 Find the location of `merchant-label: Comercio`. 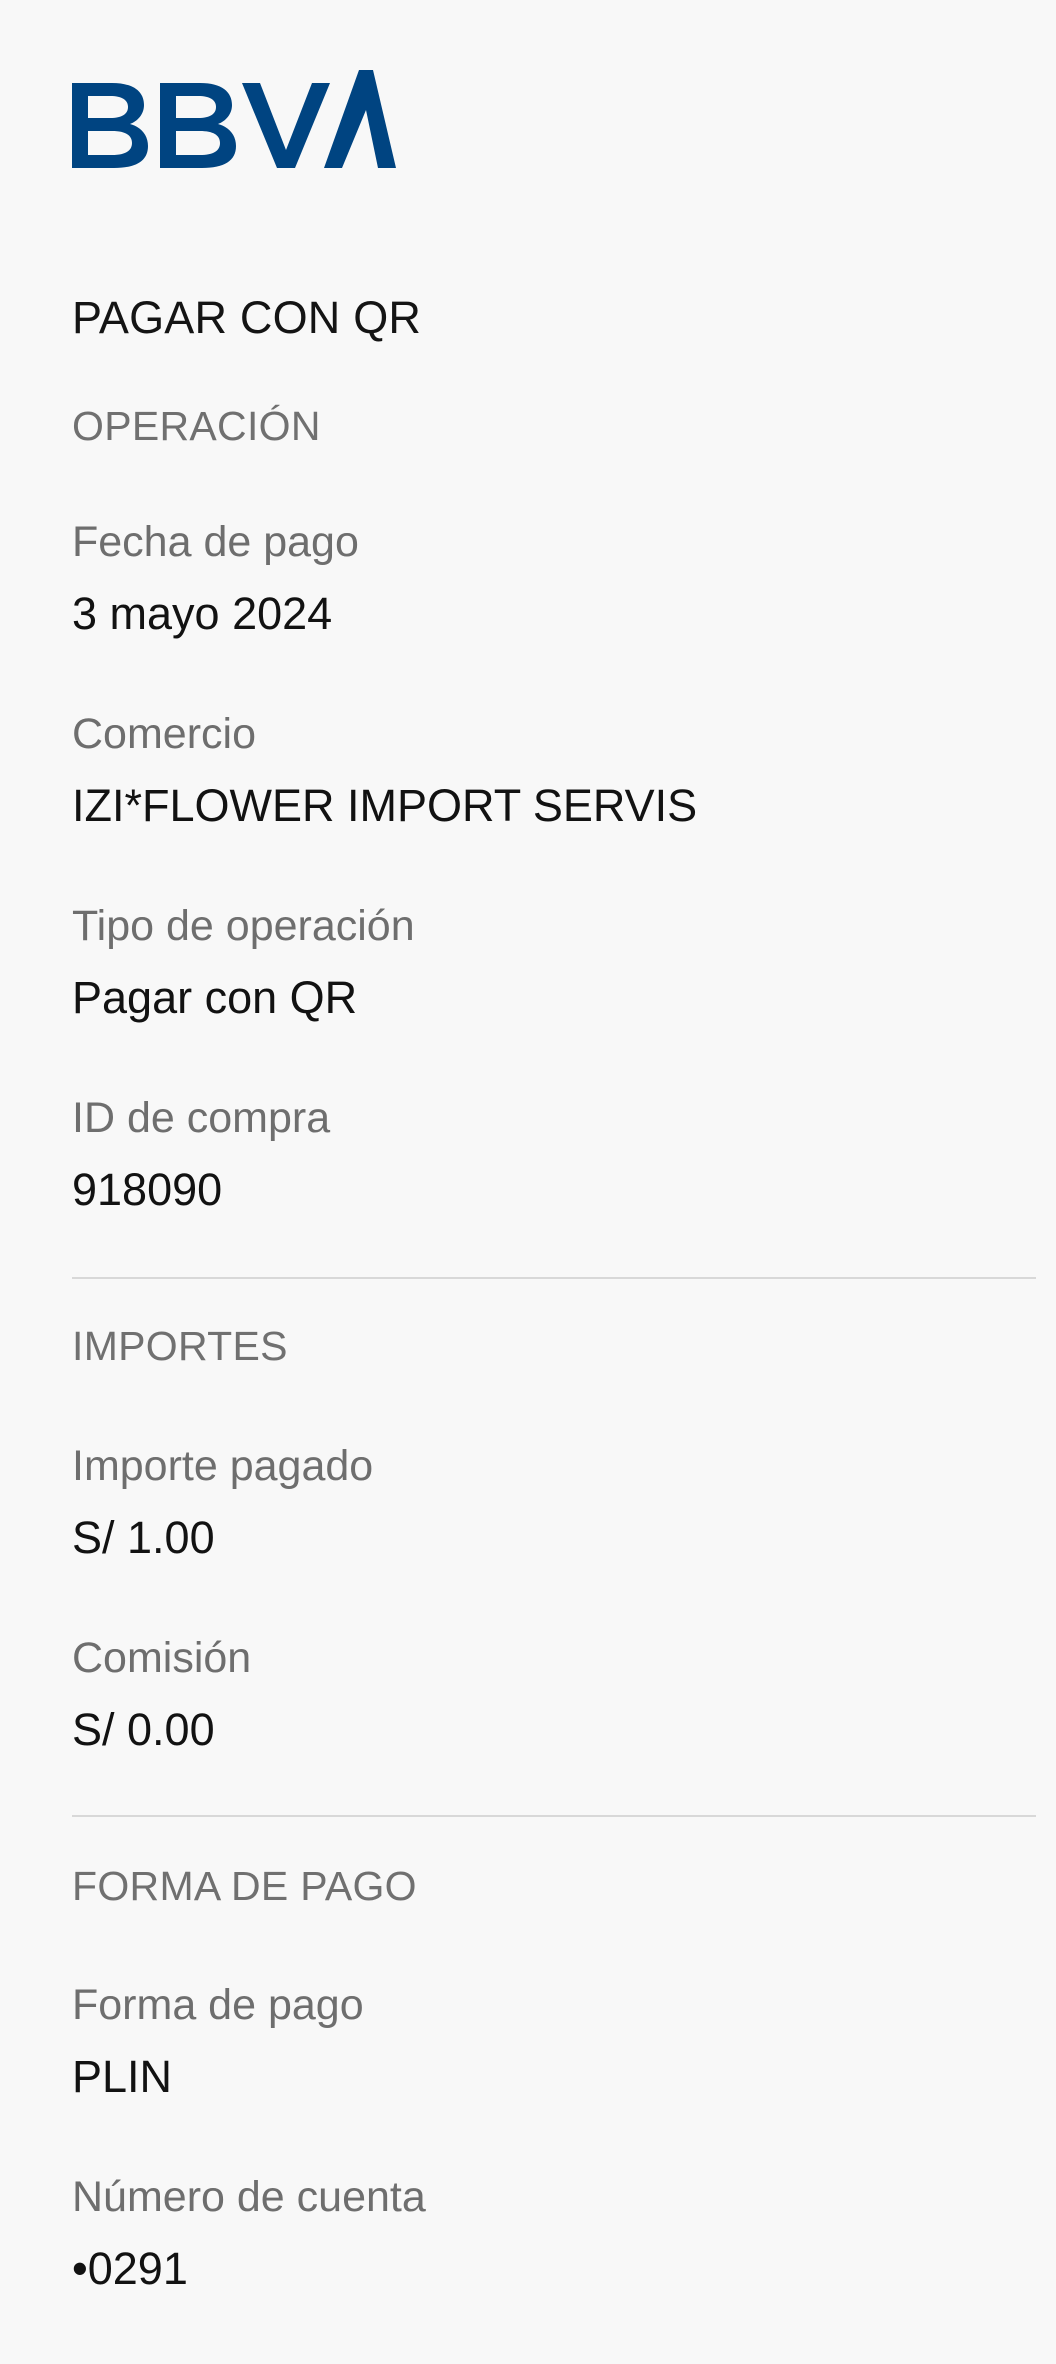

merchant-label: Comercio is located at coordinates (164, 734).